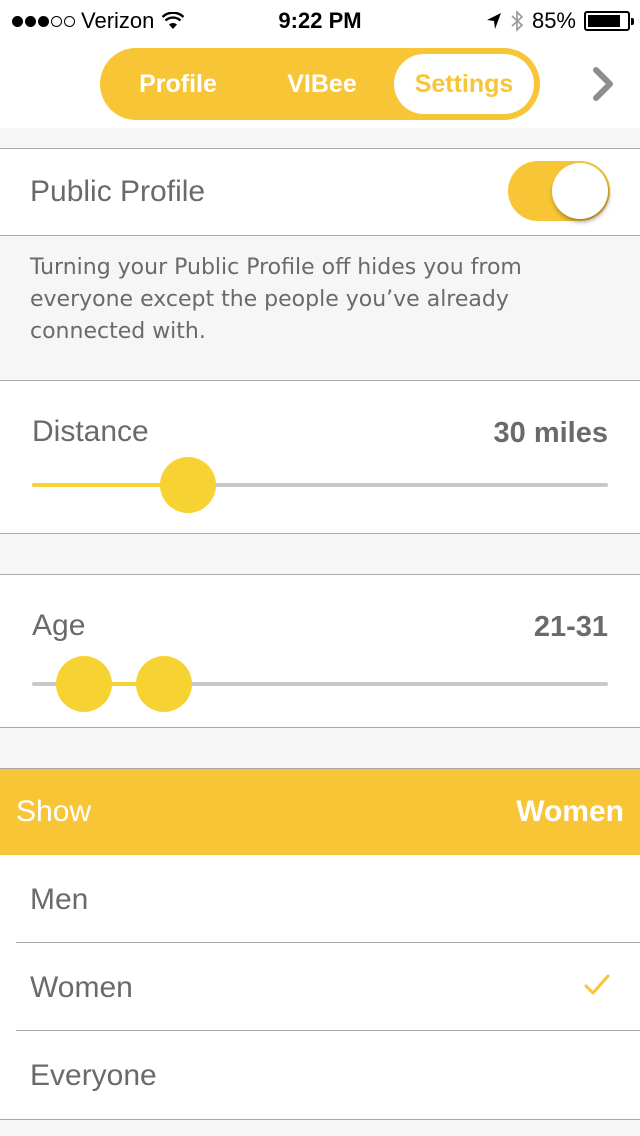  What do you see at coordinates (59, 899) in the screenshot?
I see `option-label: Men` at bounding box center [59, 899].